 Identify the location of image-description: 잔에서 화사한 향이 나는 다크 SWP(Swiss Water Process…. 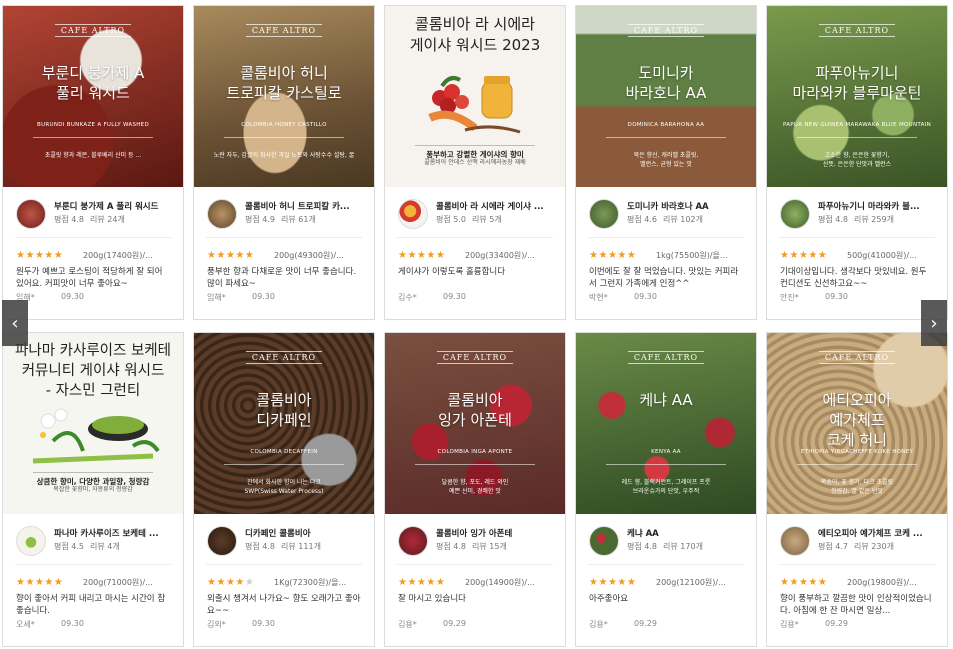
(284, 487).